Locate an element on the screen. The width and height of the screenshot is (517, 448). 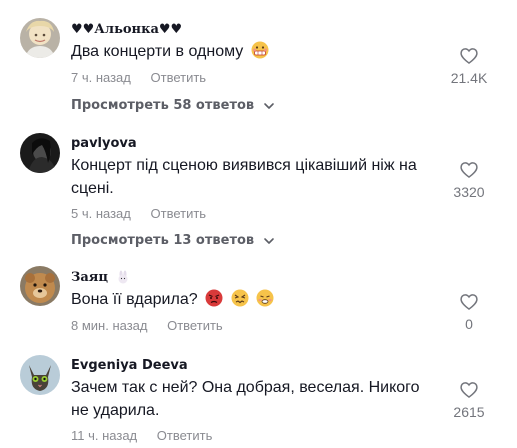
like-count: 21.4K is located at coordinates (469, 78).